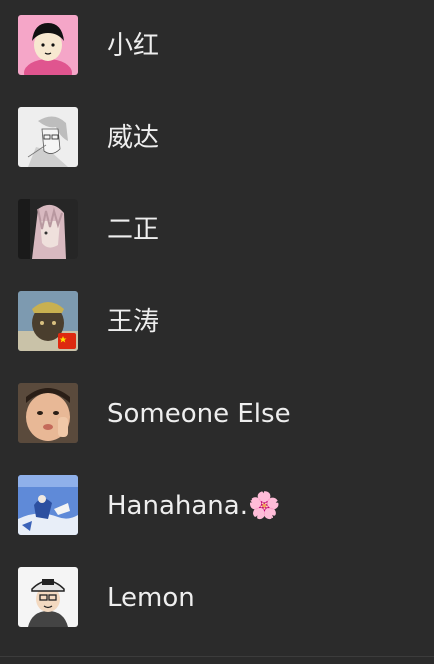  I want to click on sketch-portrait-avatar-icon, so click(48, 137).